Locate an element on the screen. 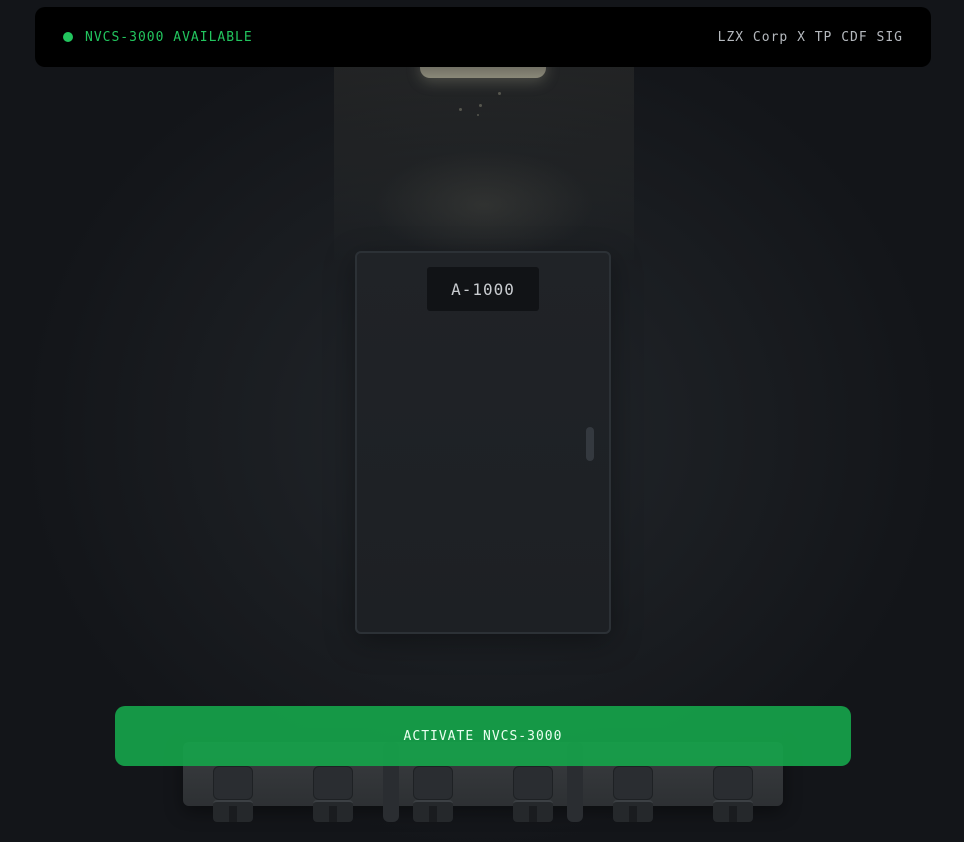  availability-status: NVCS-3000 AVAILABLE is located at coordinates (158, 37).